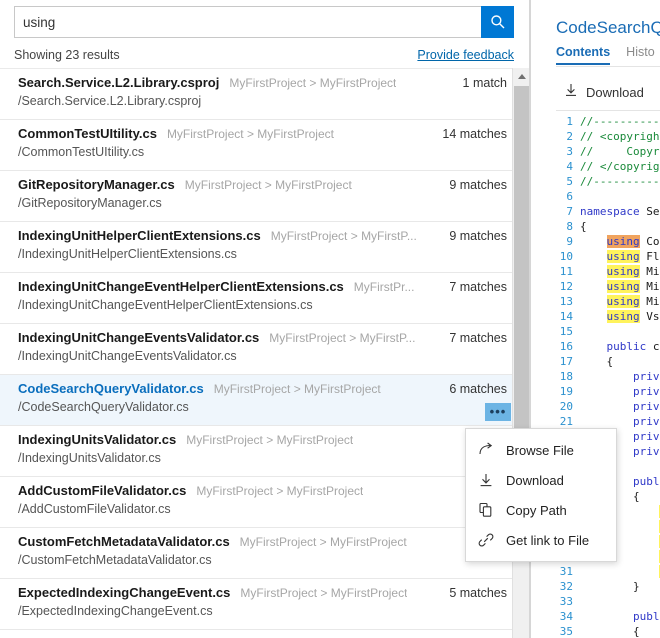  I want to click on preview-download-button: Download, so click(604, 92).